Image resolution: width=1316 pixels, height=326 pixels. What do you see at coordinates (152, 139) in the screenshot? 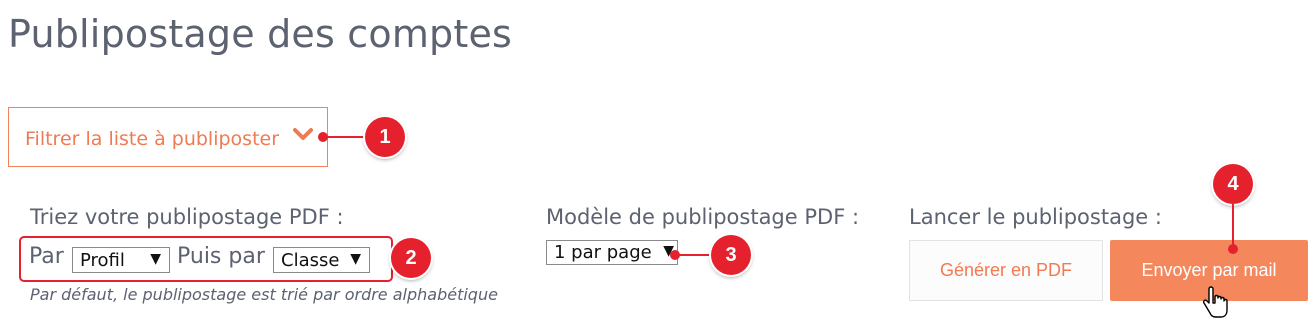
I see `filter-label: Filtrer la liste à publiposter` at bounding box center [152, 139].